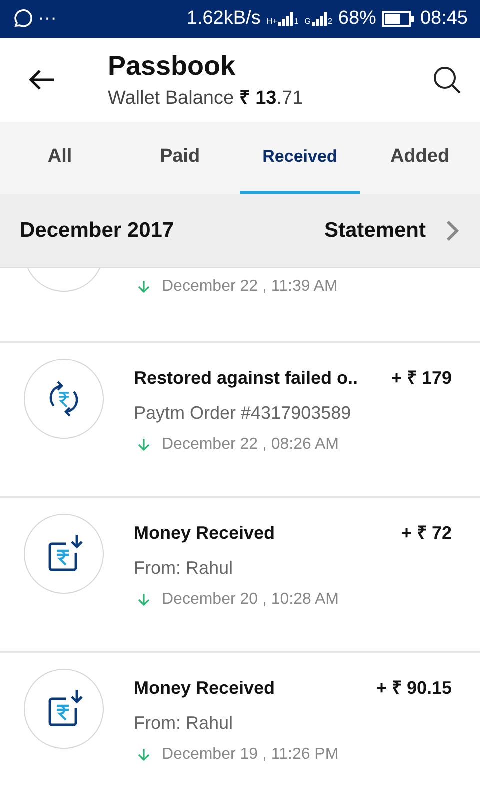 This screenshot has height=800, width=480. What do you see at coordinates (330, 22) in the screenshot?
I see `sim-number: 2` at bounding box center [330, 22].